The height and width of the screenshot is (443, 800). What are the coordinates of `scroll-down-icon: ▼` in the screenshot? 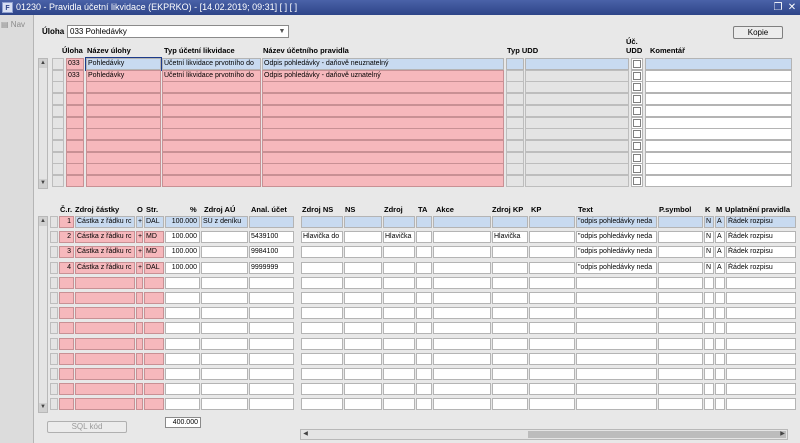 It's located at (43, 407).